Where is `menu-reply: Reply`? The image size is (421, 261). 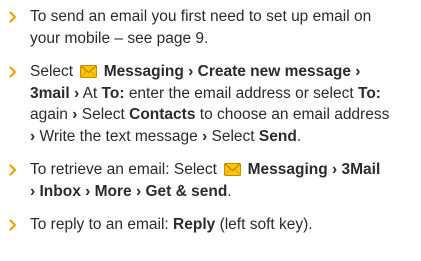 menu-reply: Reply is located at coordinates (194, 224).